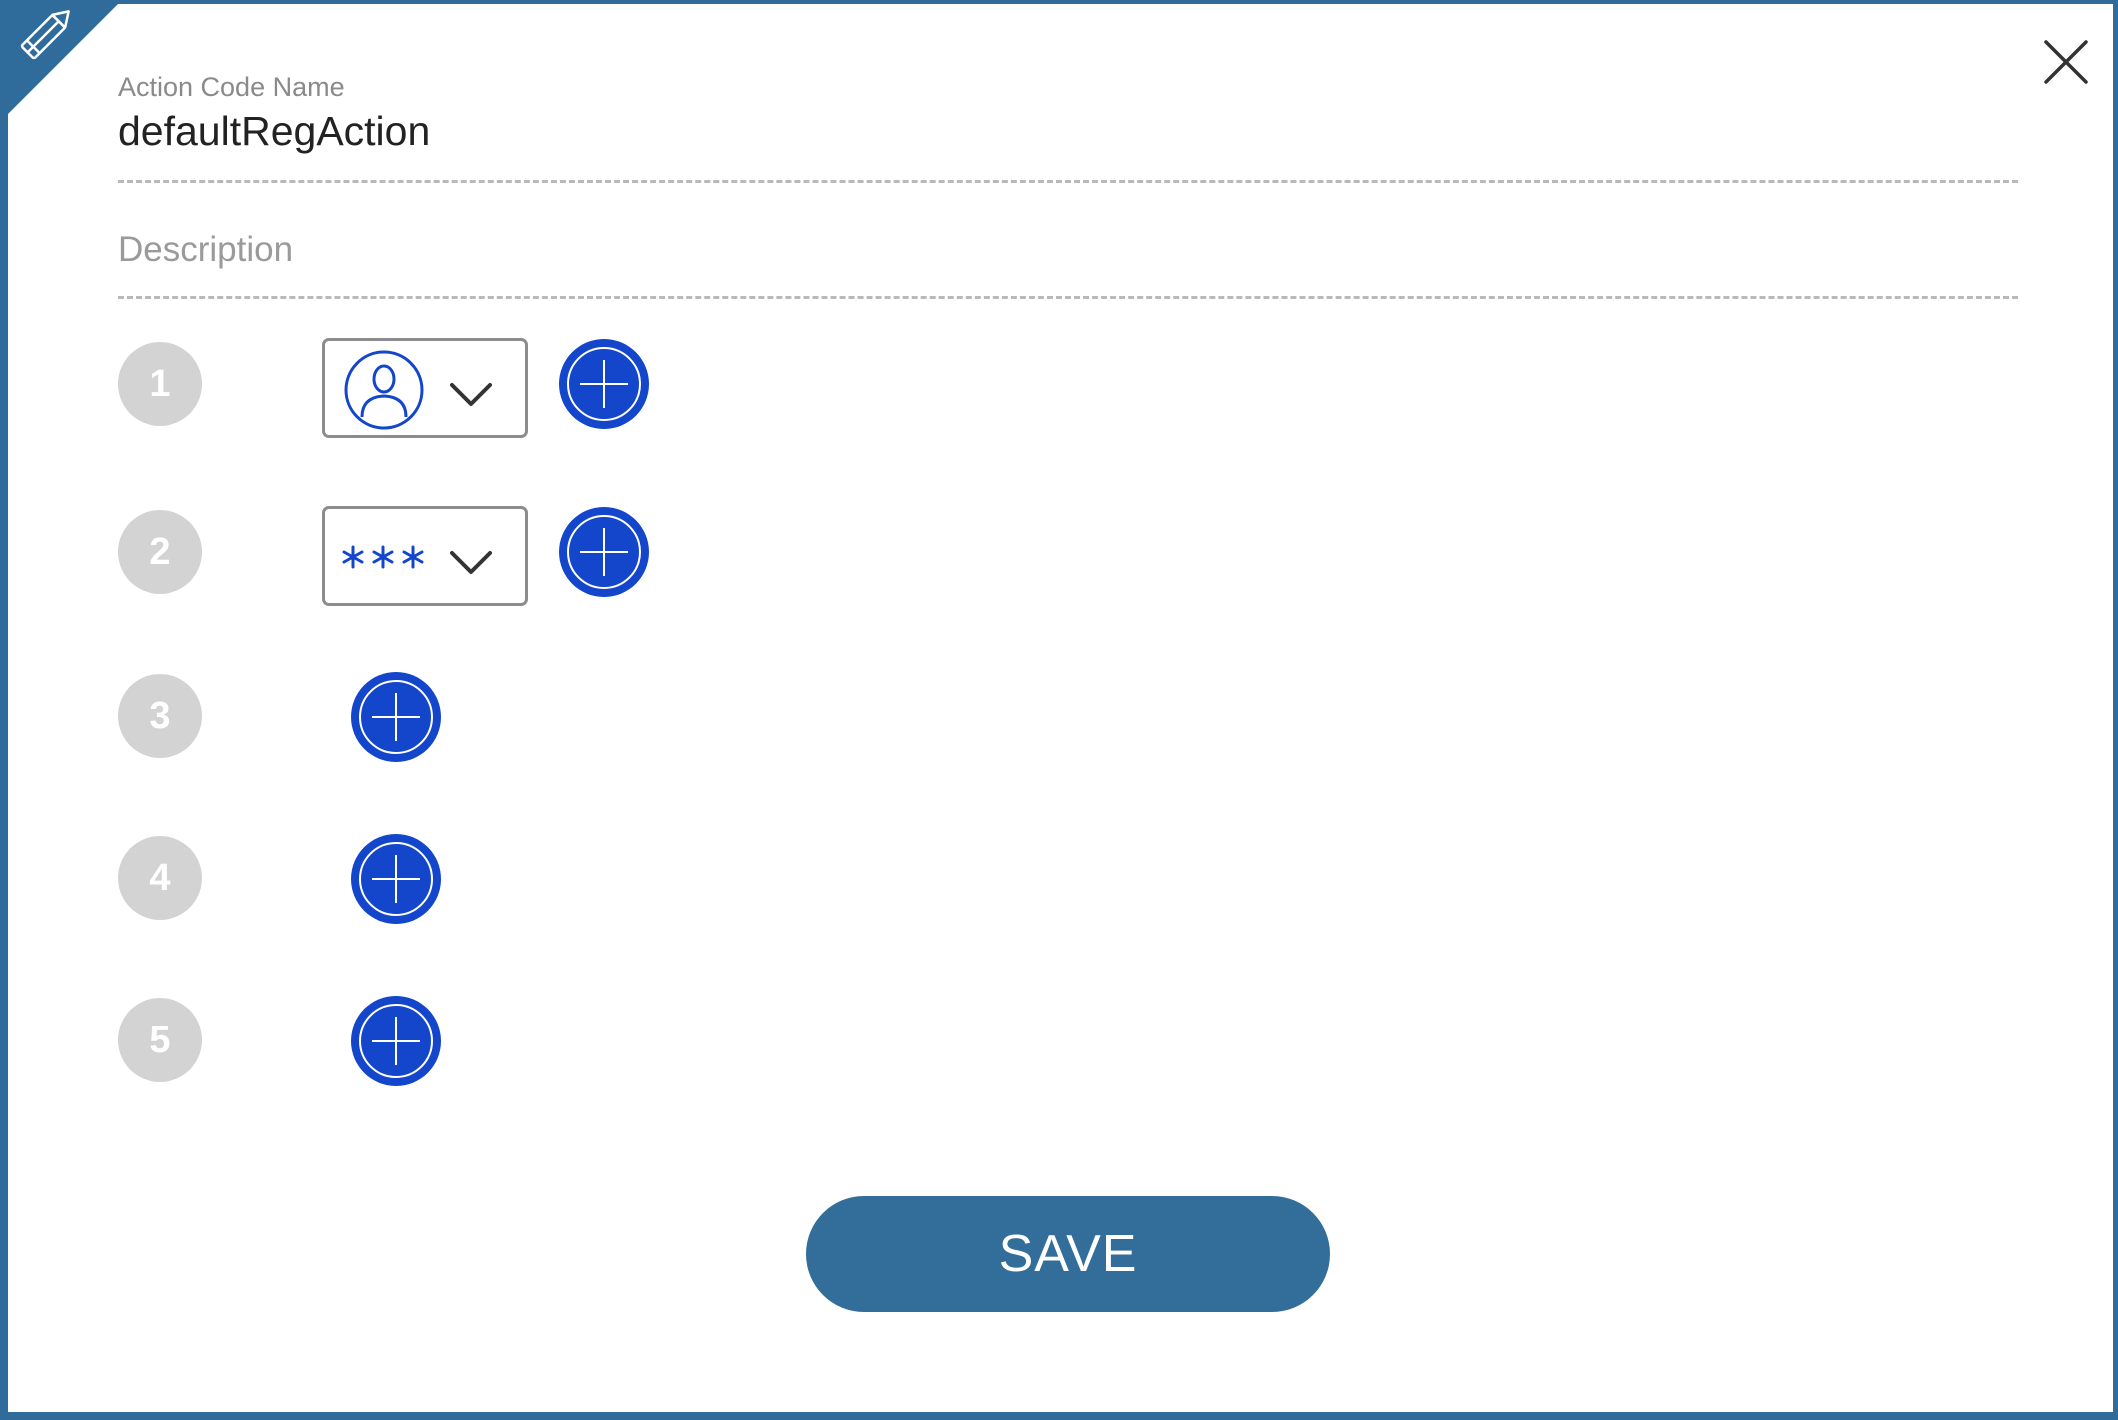 The width and height of the screenshot is (2118, 1420). I want to click on close-icon, so click(2066, 62).